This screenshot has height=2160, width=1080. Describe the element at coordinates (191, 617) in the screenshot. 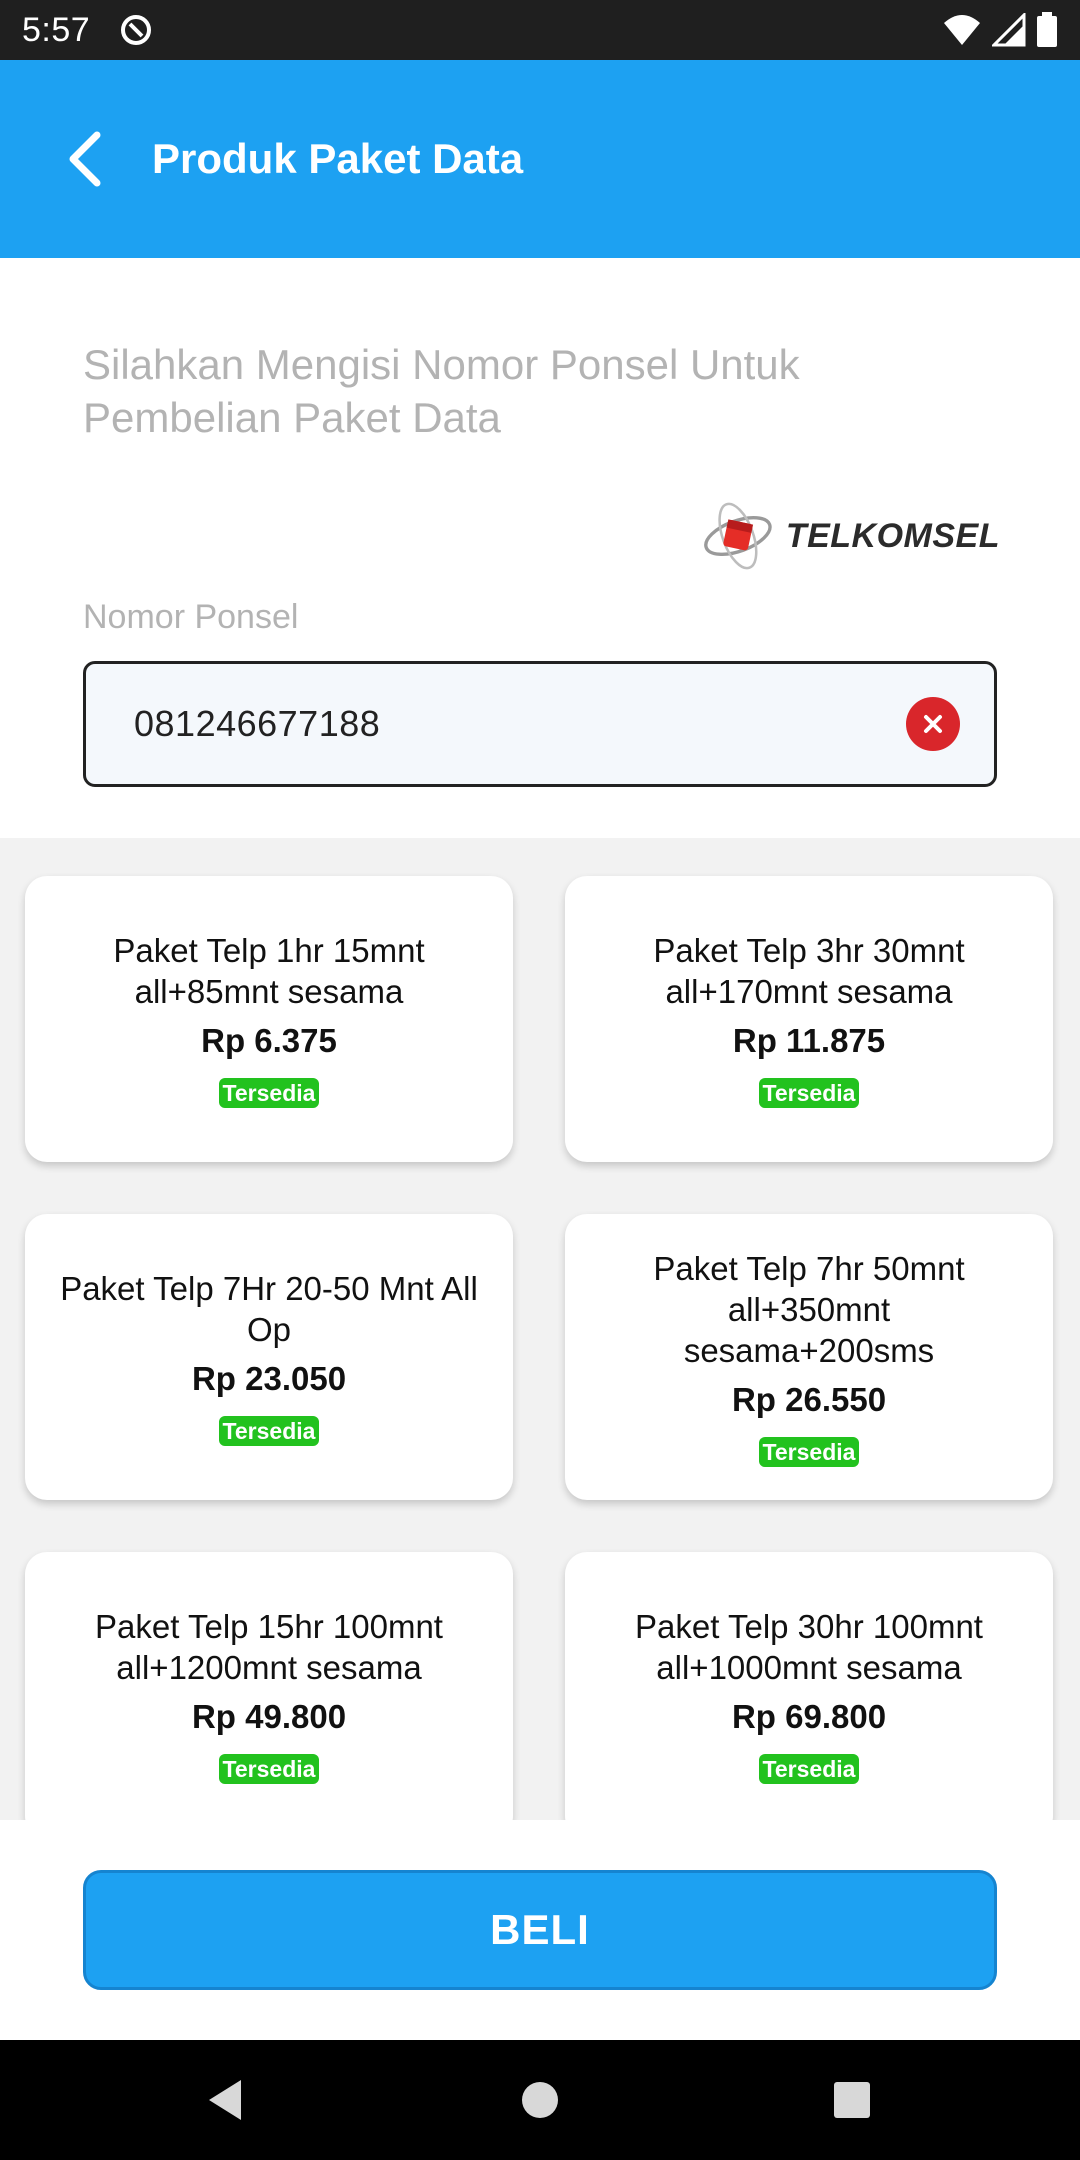

I see `phone-label: Nomor Ponsel` at that location.